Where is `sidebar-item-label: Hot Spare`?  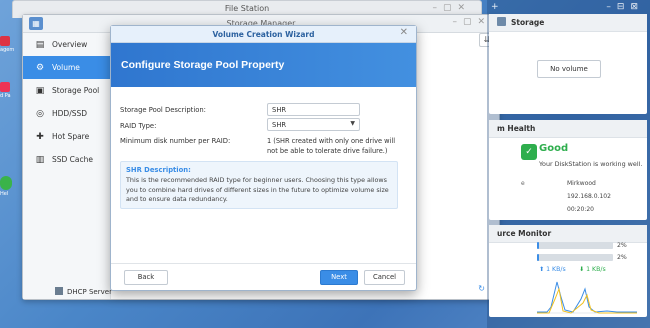 sidebar-item-label: Hot Spare is located at coordinates (71, 136).